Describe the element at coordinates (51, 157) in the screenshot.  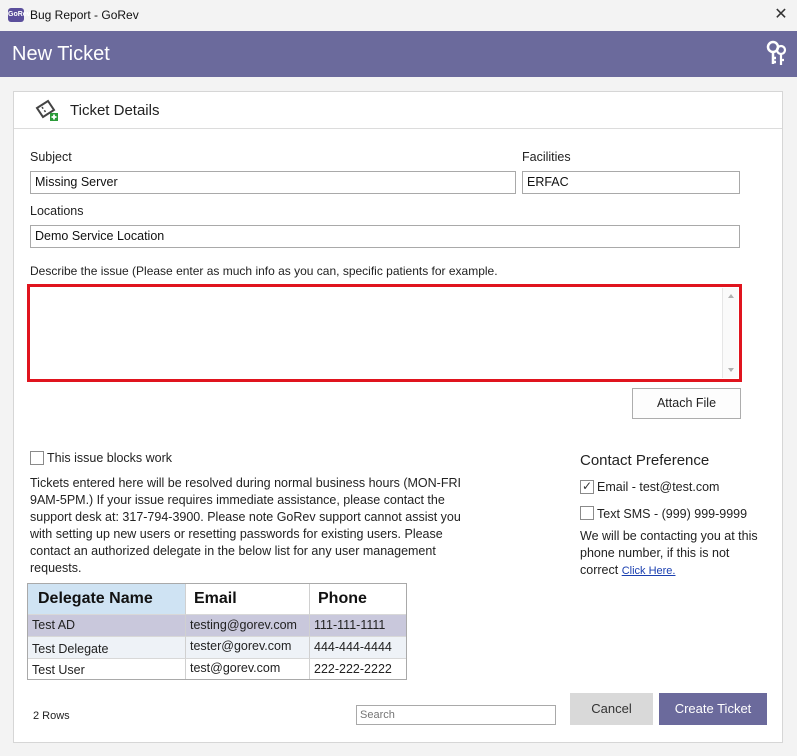
I see `subject-label: Subject` at that location.